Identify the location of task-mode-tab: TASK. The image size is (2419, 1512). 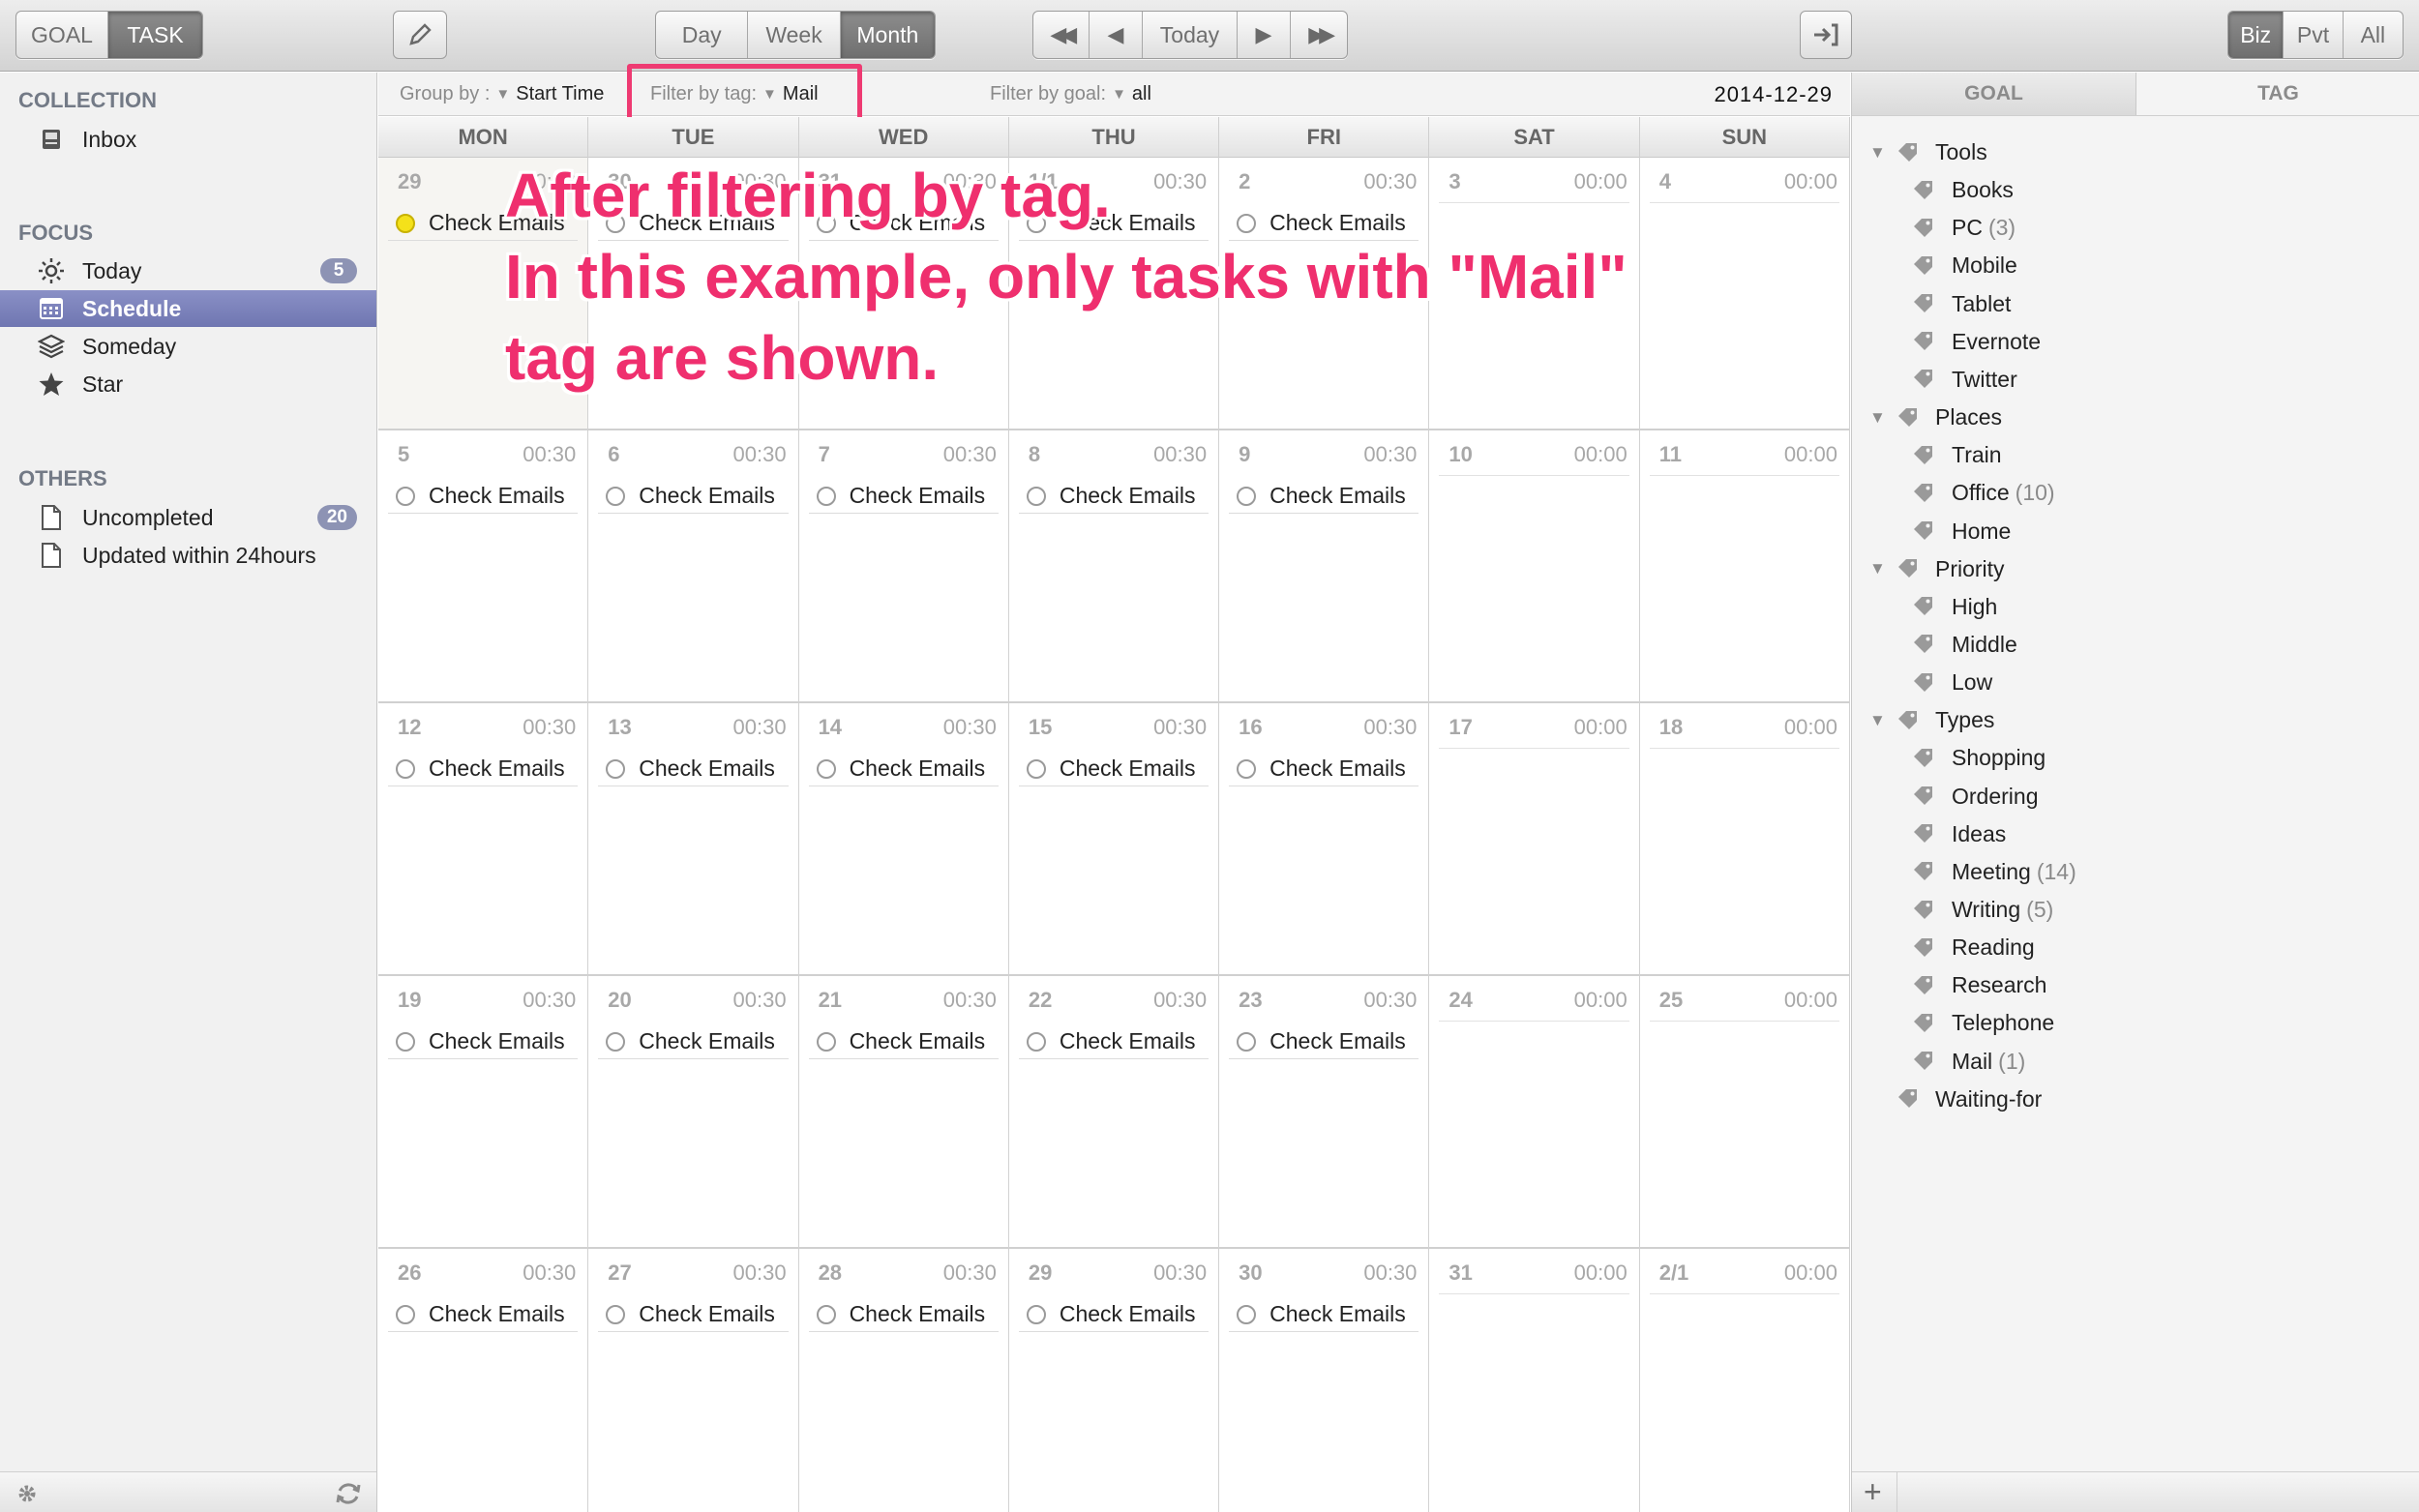
(155, 35).